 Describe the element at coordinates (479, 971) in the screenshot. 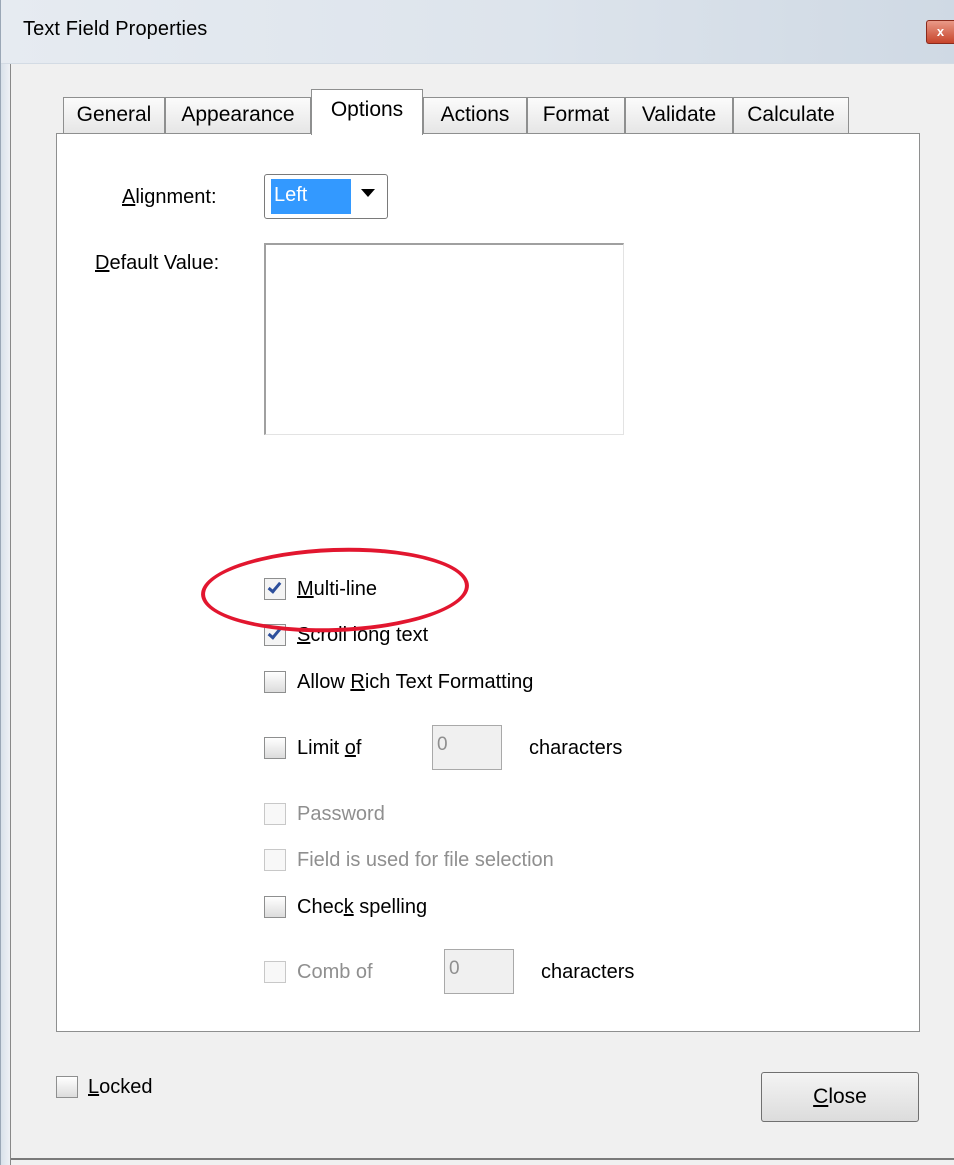

I see `comb-of-input: 0` at that location.